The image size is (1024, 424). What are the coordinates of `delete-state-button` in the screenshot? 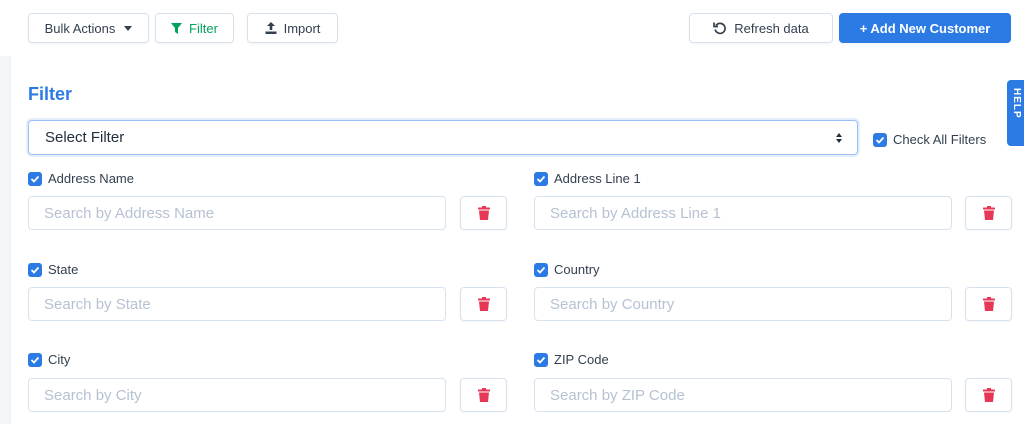 It's located at (483, 304).